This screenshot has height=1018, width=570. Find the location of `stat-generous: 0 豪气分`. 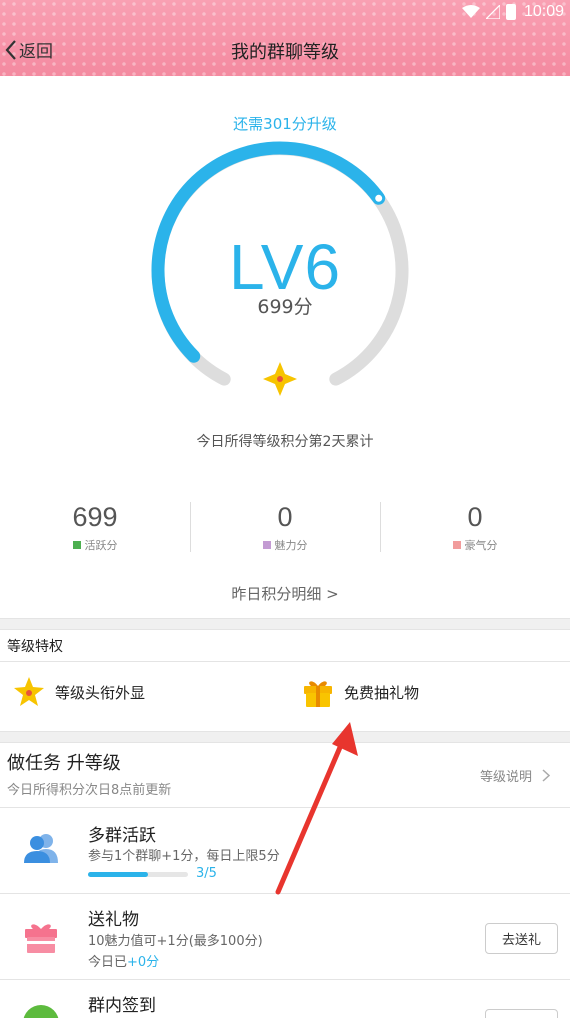

stat-generous: 0 豪气分 is located at coordinates (475, 528).